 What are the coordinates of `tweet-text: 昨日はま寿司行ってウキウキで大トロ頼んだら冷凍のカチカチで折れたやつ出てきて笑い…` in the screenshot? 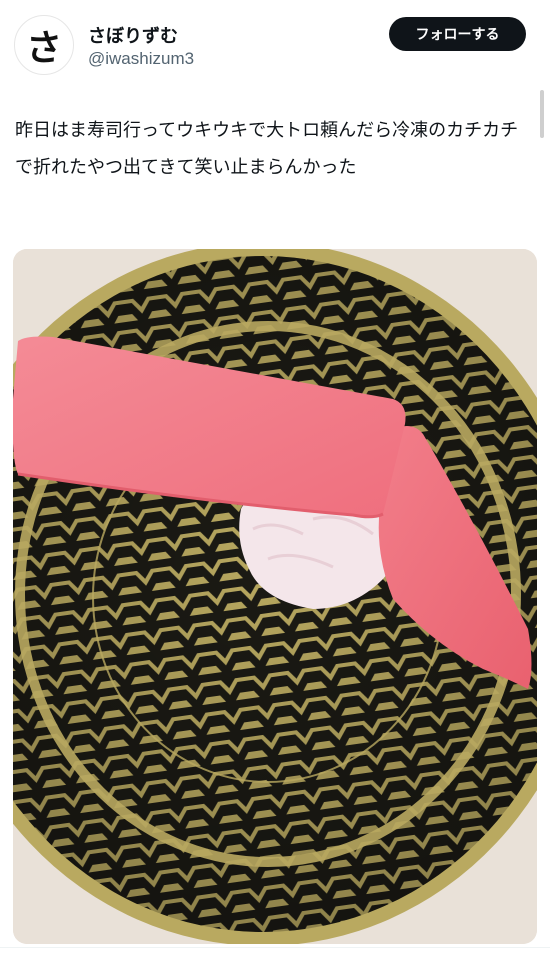 It's located at (267, 149).